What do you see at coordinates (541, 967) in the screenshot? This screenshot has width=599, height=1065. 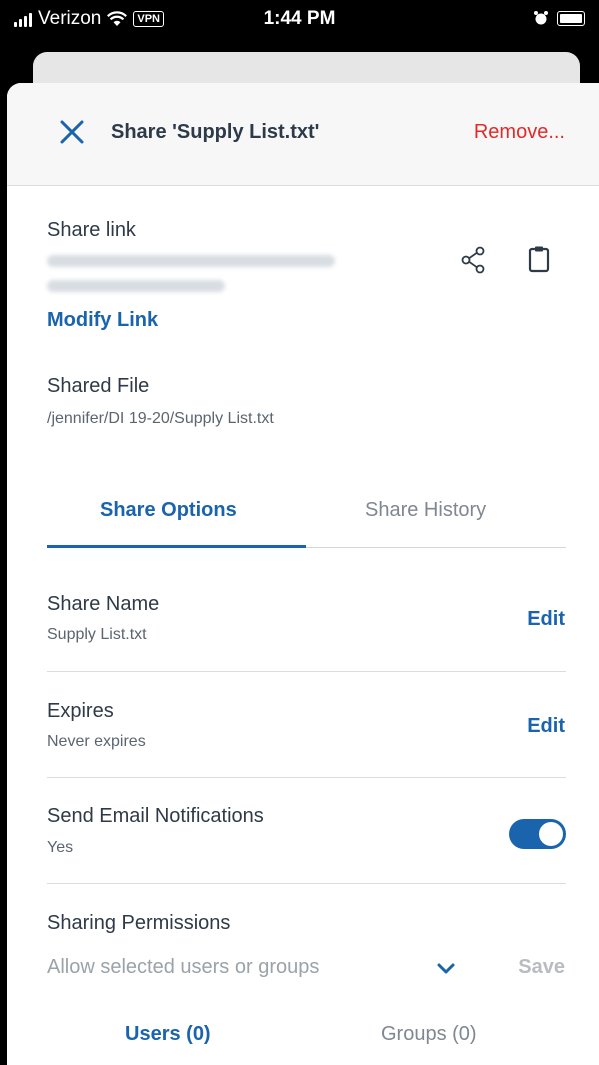 I see `save-button: Save` at bounding box center [541, 967].